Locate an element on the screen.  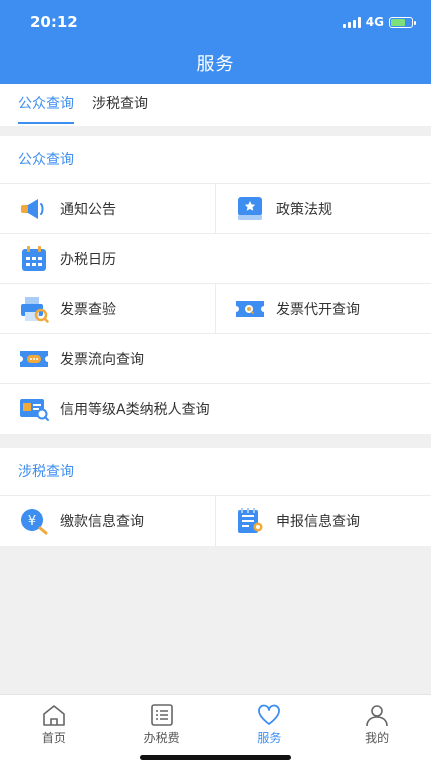
status-indicators: 4G is located at coordinates (379, 22).